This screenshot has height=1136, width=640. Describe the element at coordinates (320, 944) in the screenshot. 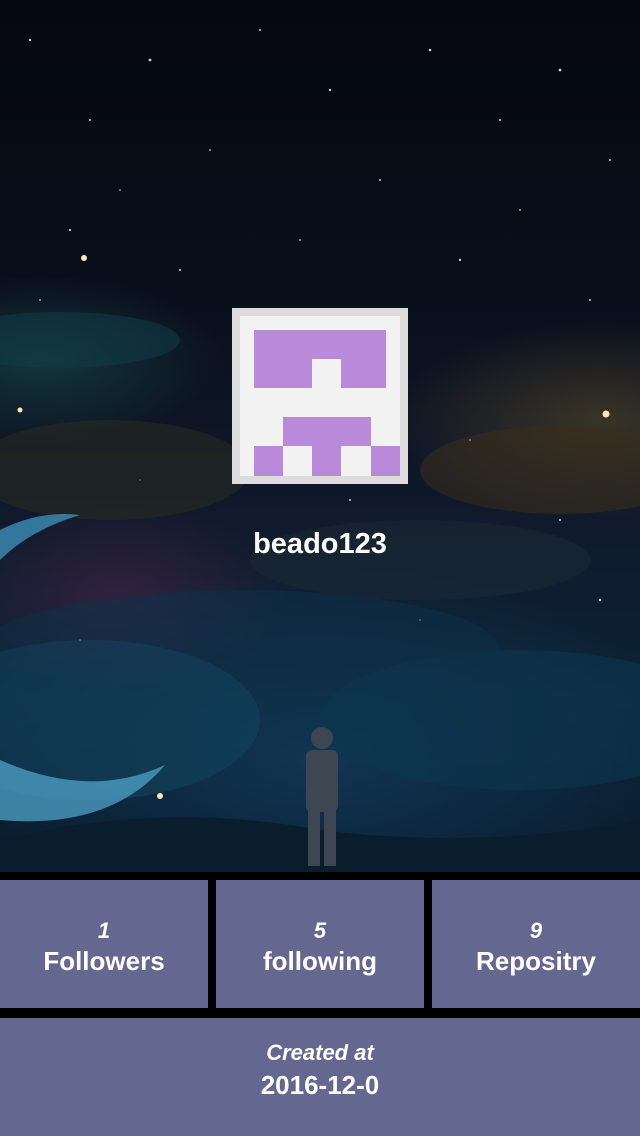

I see `following-tile: 5 following` at that location.